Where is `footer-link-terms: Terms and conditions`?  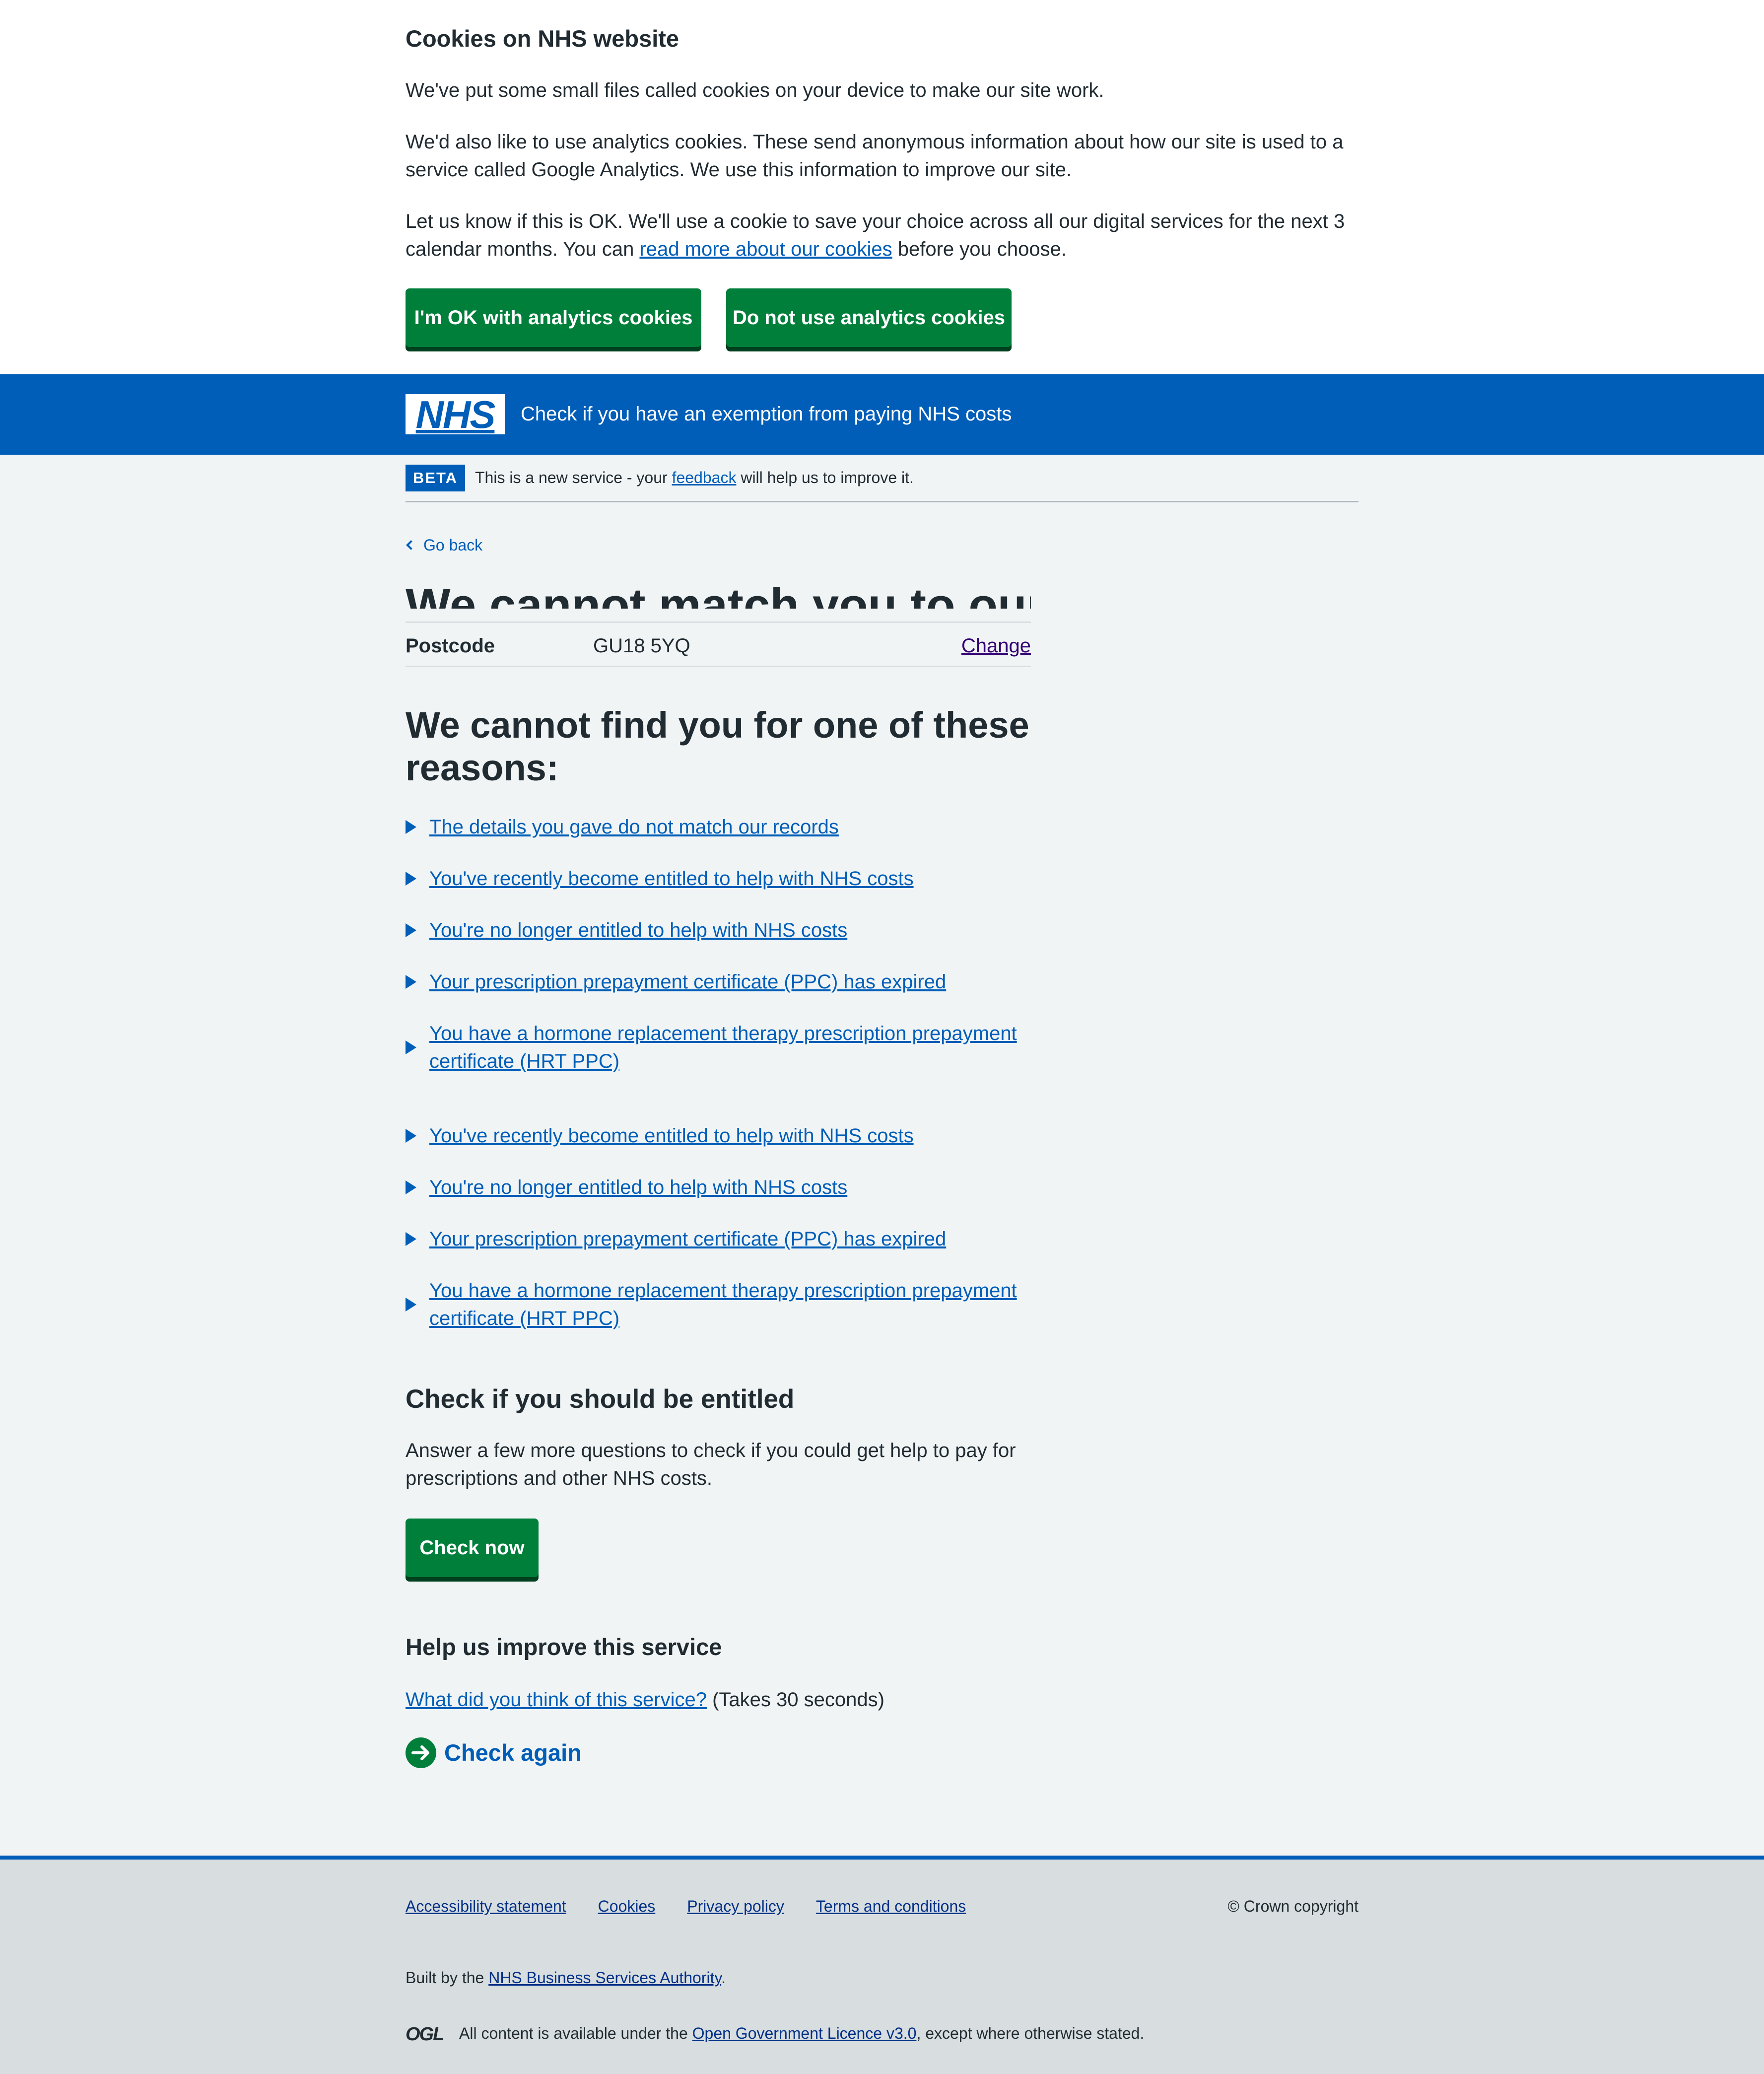 footer-link-terms: Terms and conditions is located at coordinates (891, 1906).